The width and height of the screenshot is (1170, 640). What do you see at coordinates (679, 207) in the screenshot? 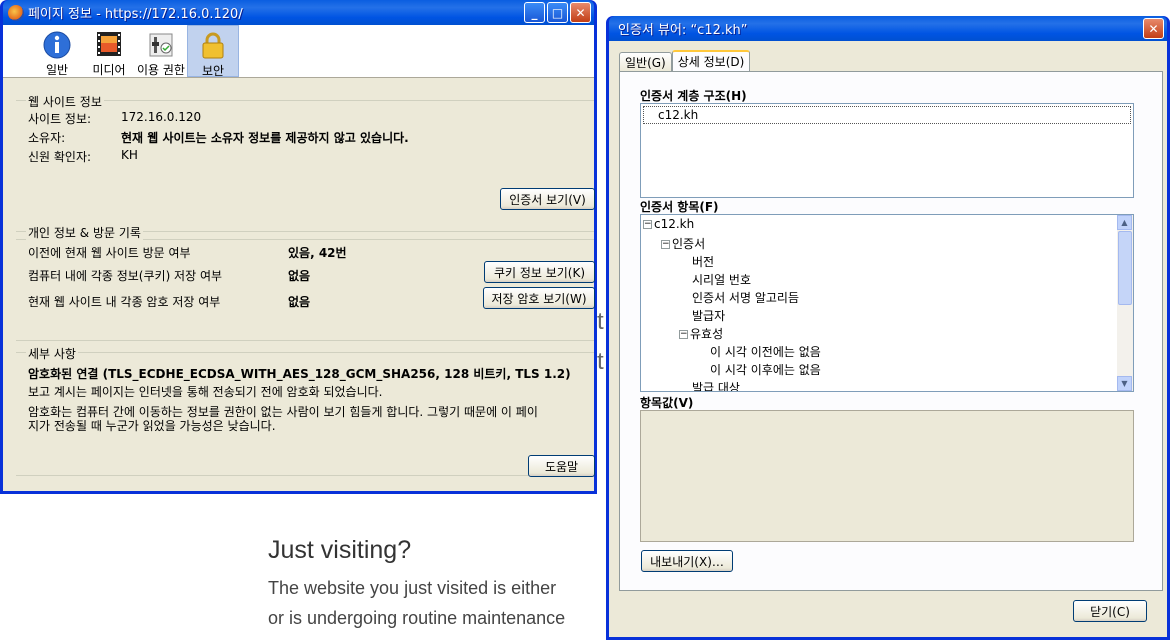
I see `fields-label: 인증서 항목(F)` at bounding box center [679, 207].